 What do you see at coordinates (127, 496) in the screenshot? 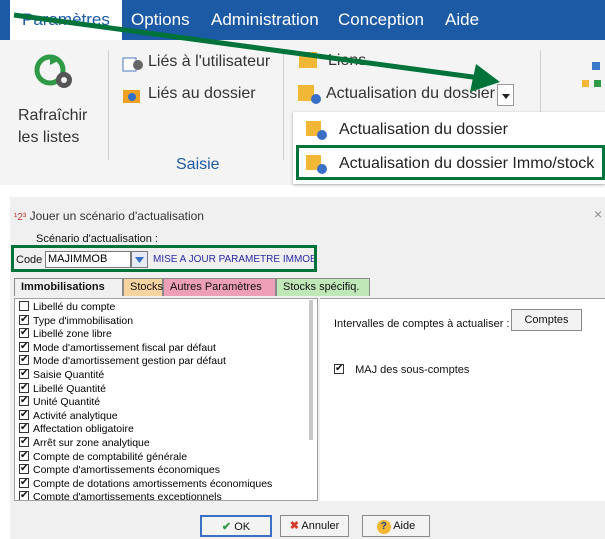
I see `list-item-label: Compte d'amortissements exceptionnels` at bounding box center [127, 496].